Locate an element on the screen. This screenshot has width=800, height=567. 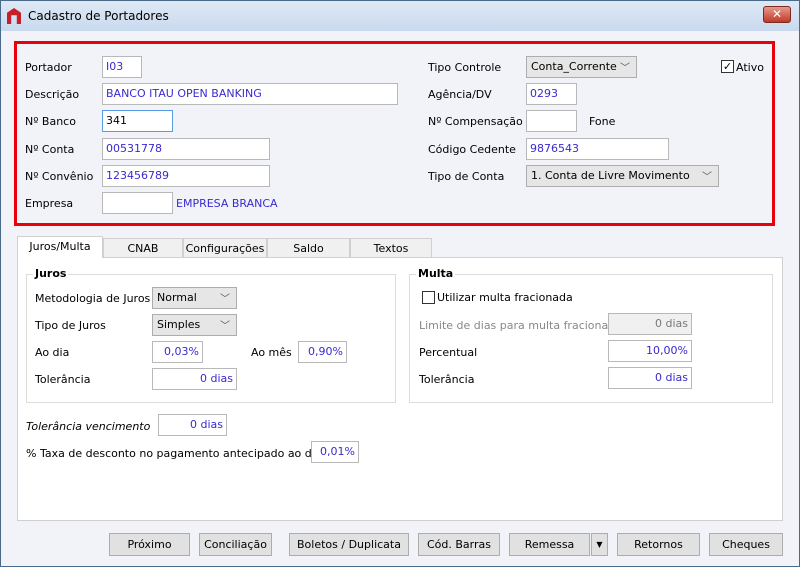
ativo-label: Ativo is located at coordinates (750, 67).